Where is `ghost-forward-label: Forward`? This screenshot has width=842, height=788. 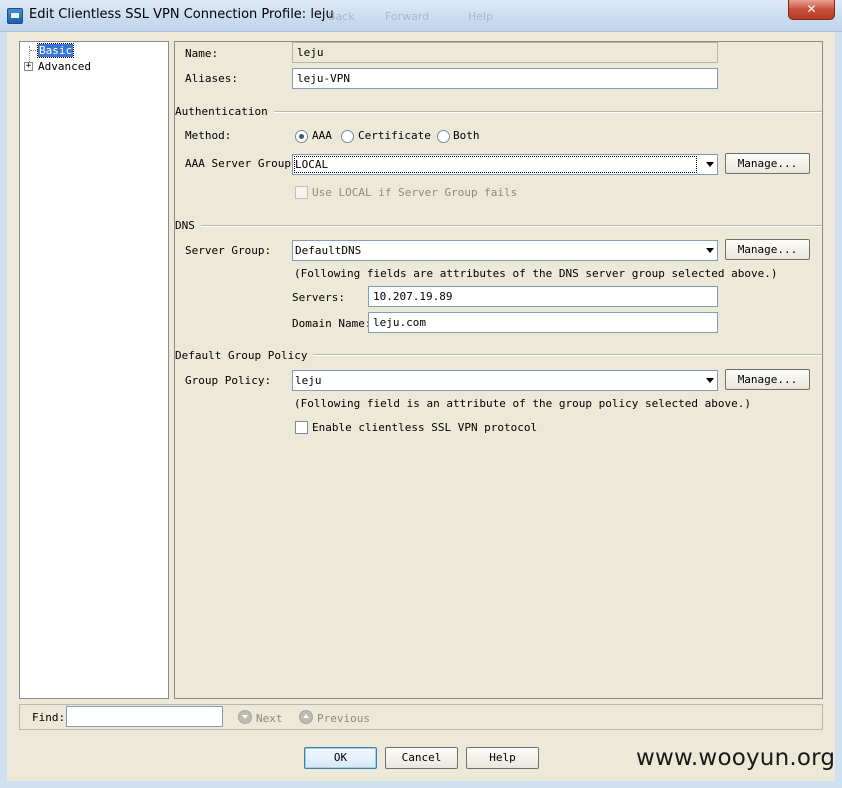
ghost-forward-label: Forward is located at coordinates (407, 16).